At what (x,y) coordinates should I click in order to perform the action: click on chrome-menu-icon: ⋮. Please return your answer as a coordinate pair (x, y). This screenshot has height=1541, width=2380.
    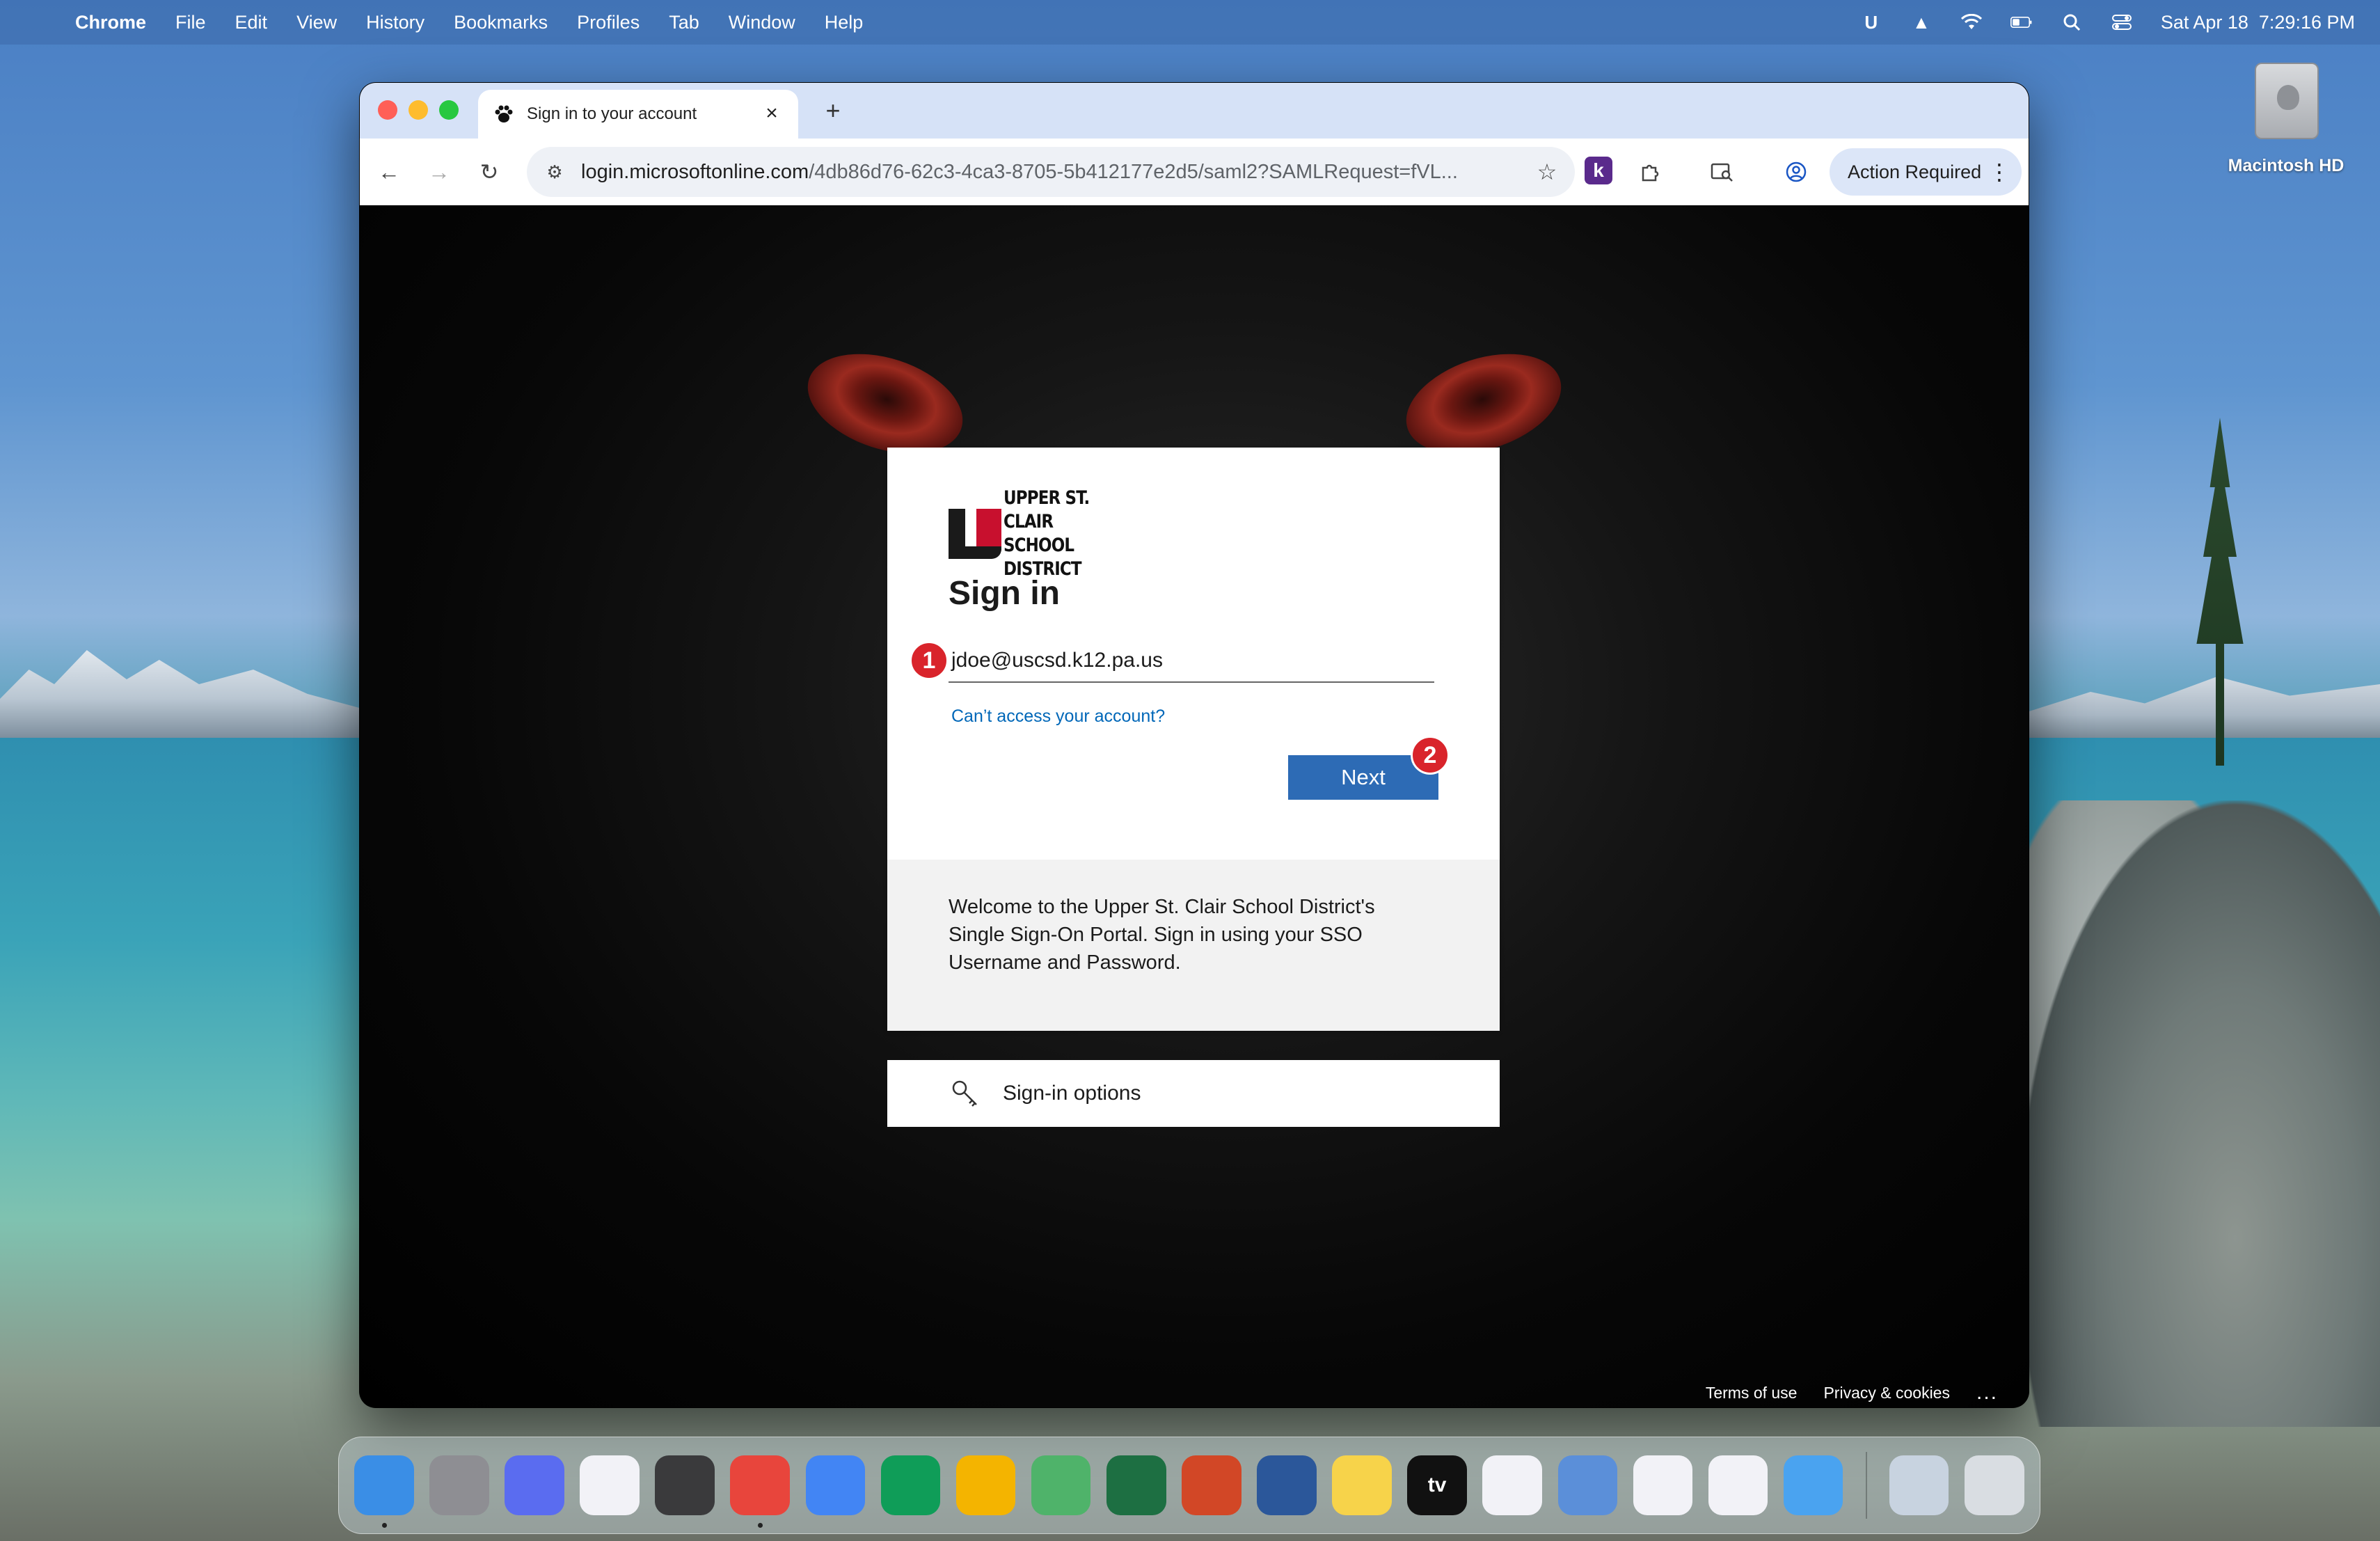
    Looking at the image, I should click on (1999, 172).